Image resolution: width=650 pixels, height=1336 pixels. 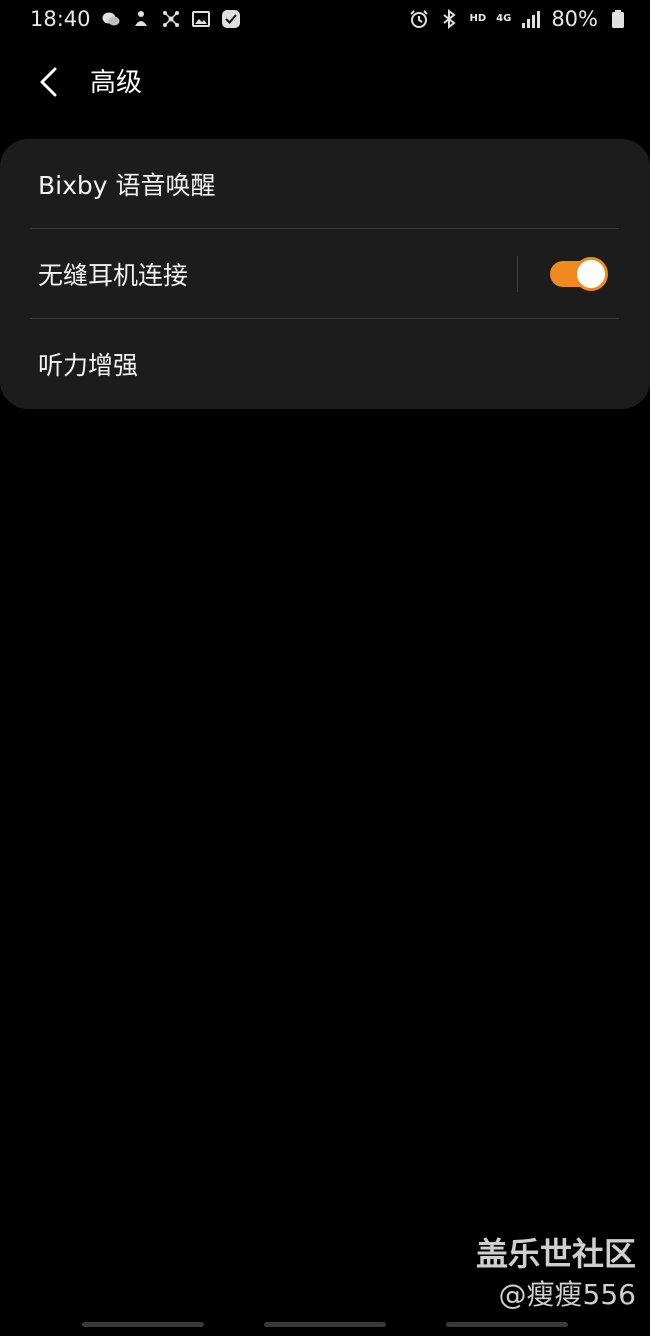 I want to click on setting-label: 无缝耳机连接, so click(x=113, y=275).